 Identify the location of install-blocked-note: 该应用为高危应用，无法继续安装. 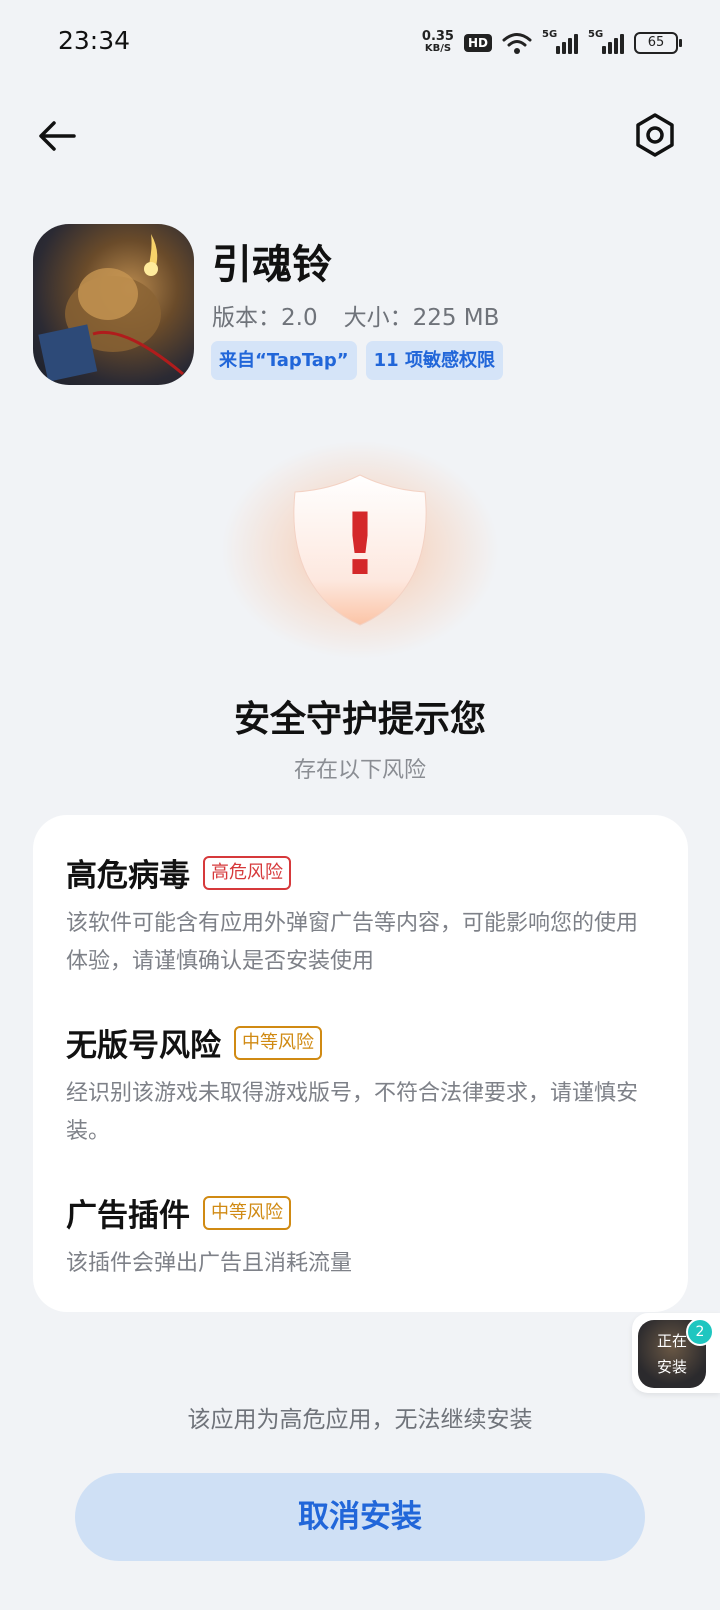
(360, 1420).